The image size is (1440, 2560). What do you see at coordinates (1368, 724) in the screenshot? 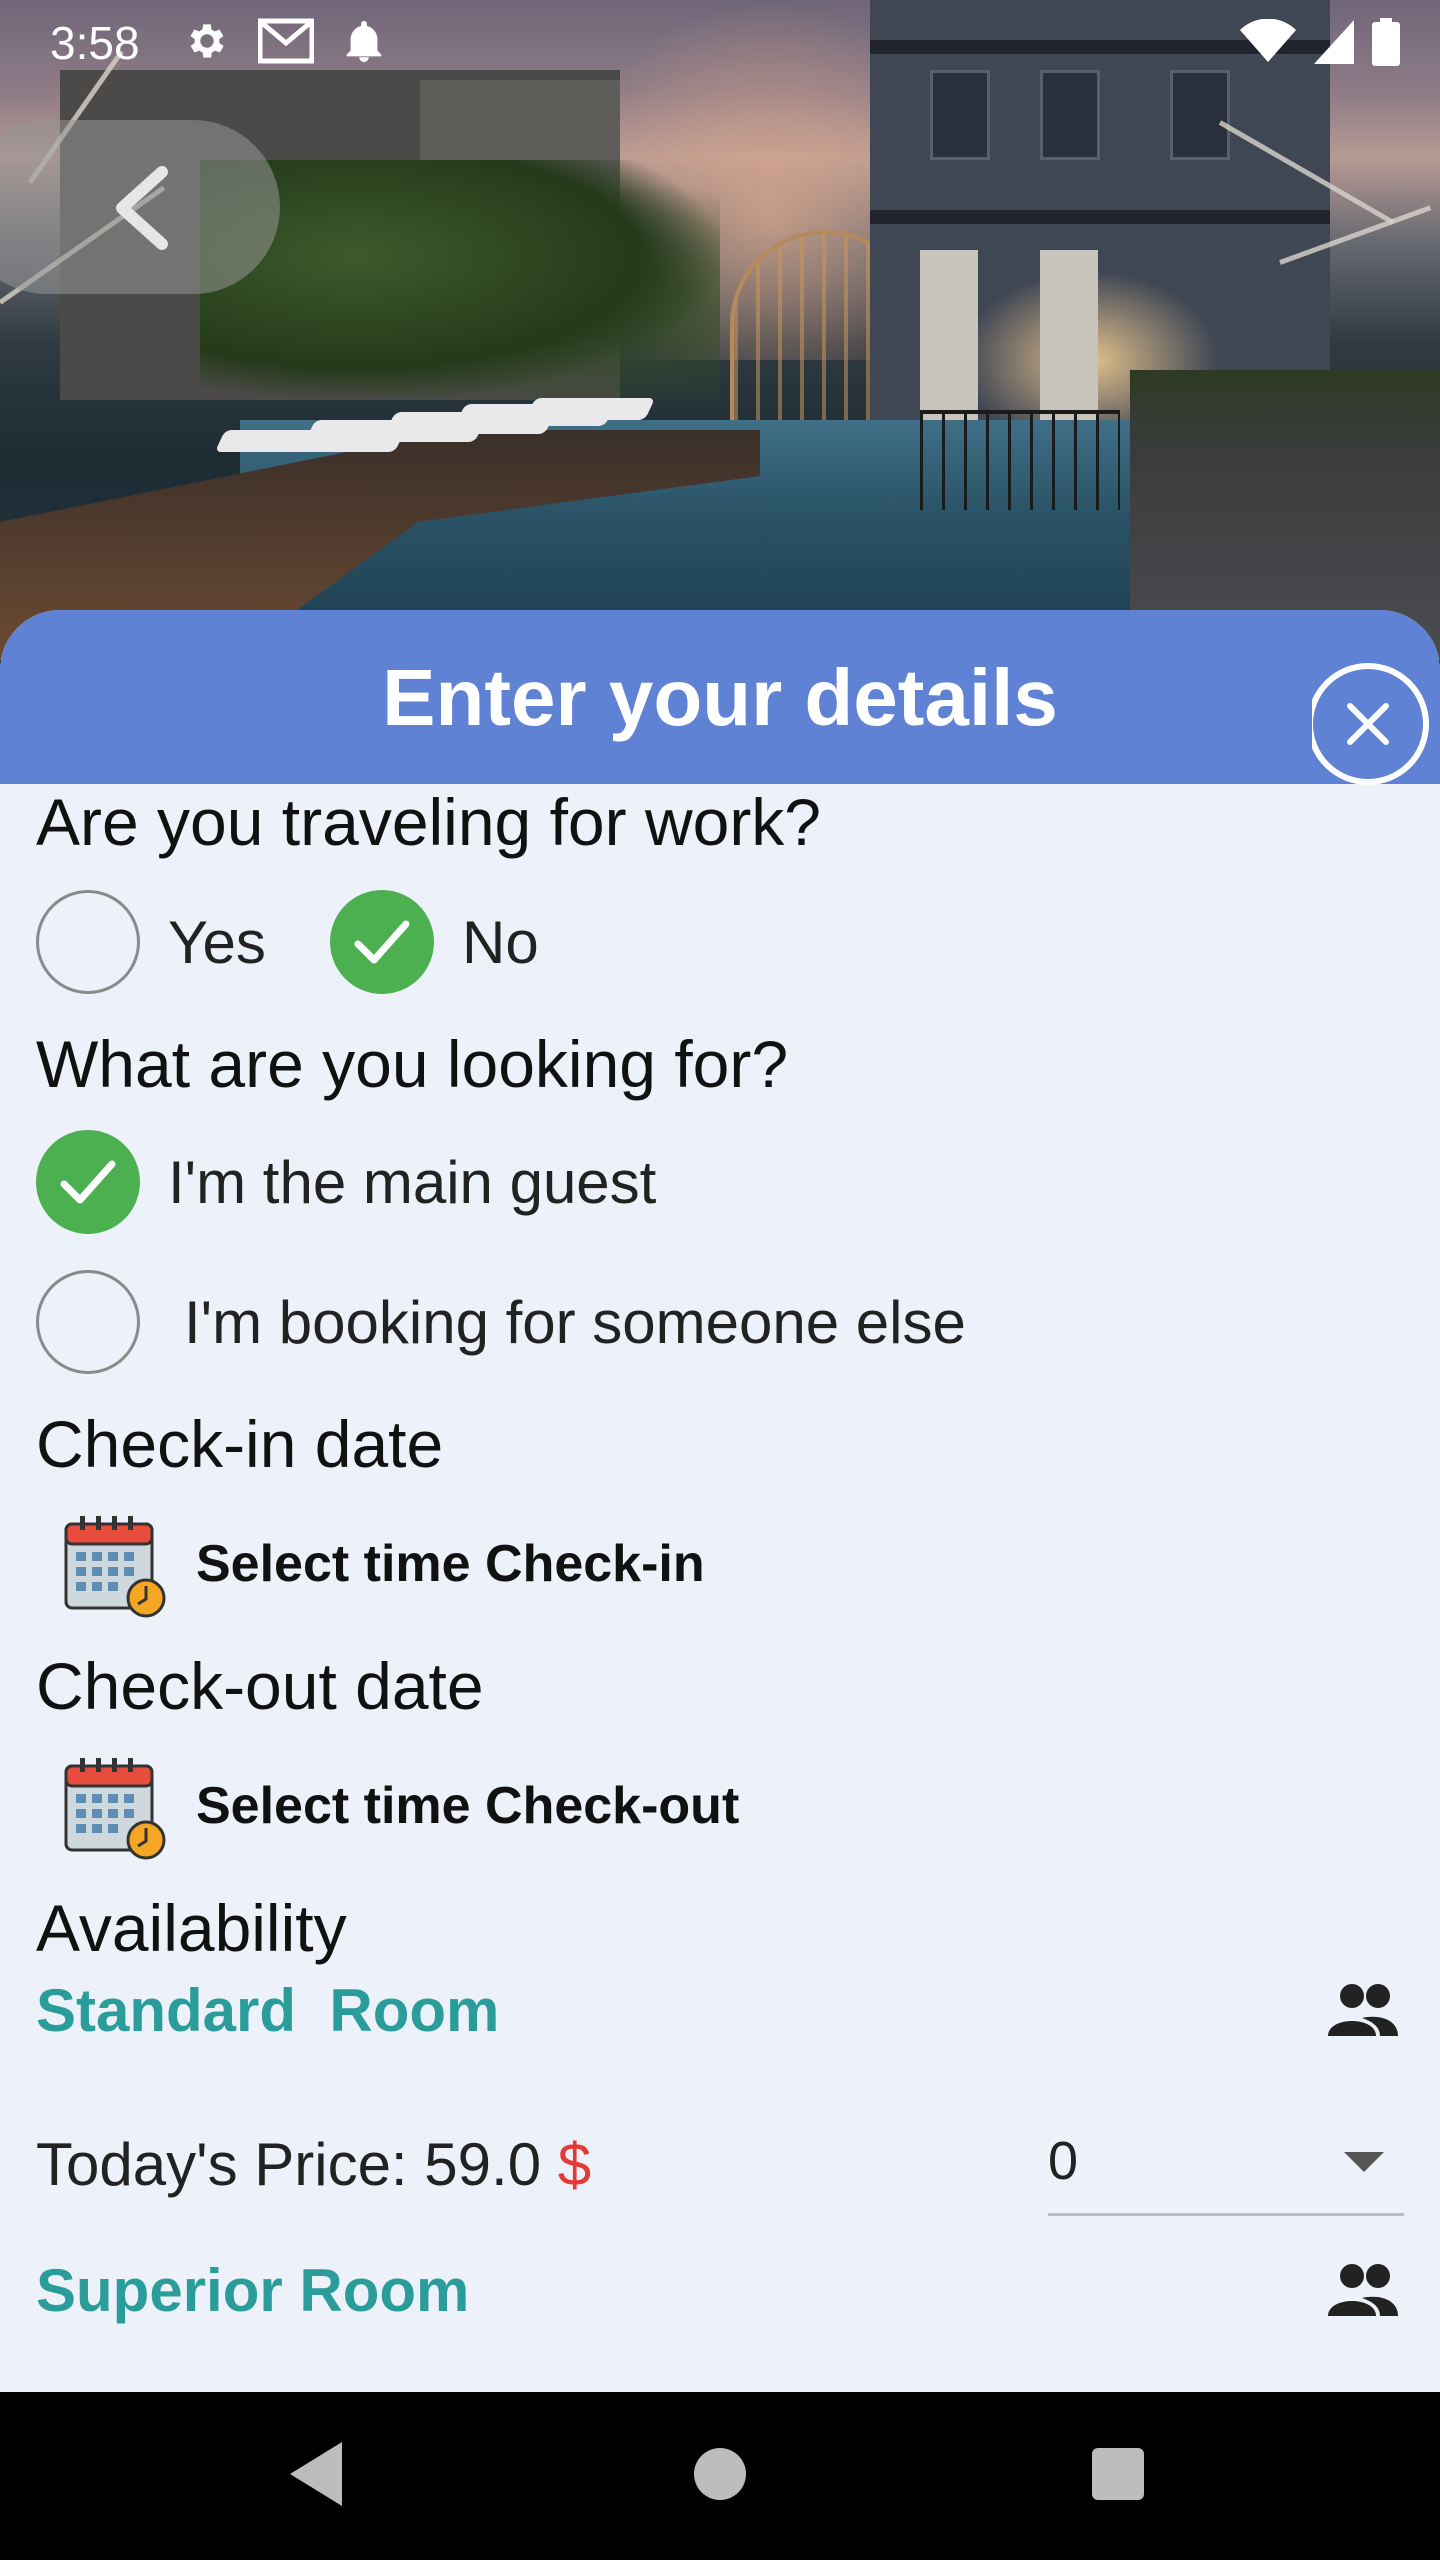
I see `close-circle-icon` at bounding box center [1368, 724].